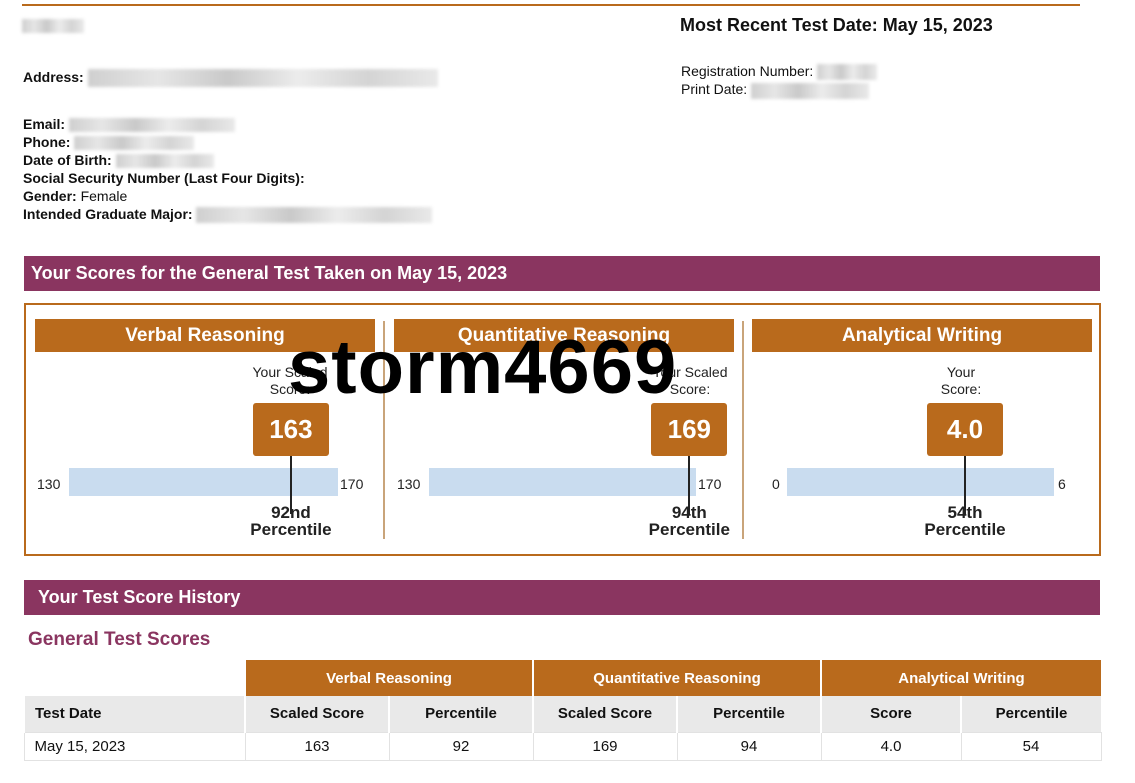 The image size is (1135, 783). I want to click on writing-min: 0, so click(776, 484).